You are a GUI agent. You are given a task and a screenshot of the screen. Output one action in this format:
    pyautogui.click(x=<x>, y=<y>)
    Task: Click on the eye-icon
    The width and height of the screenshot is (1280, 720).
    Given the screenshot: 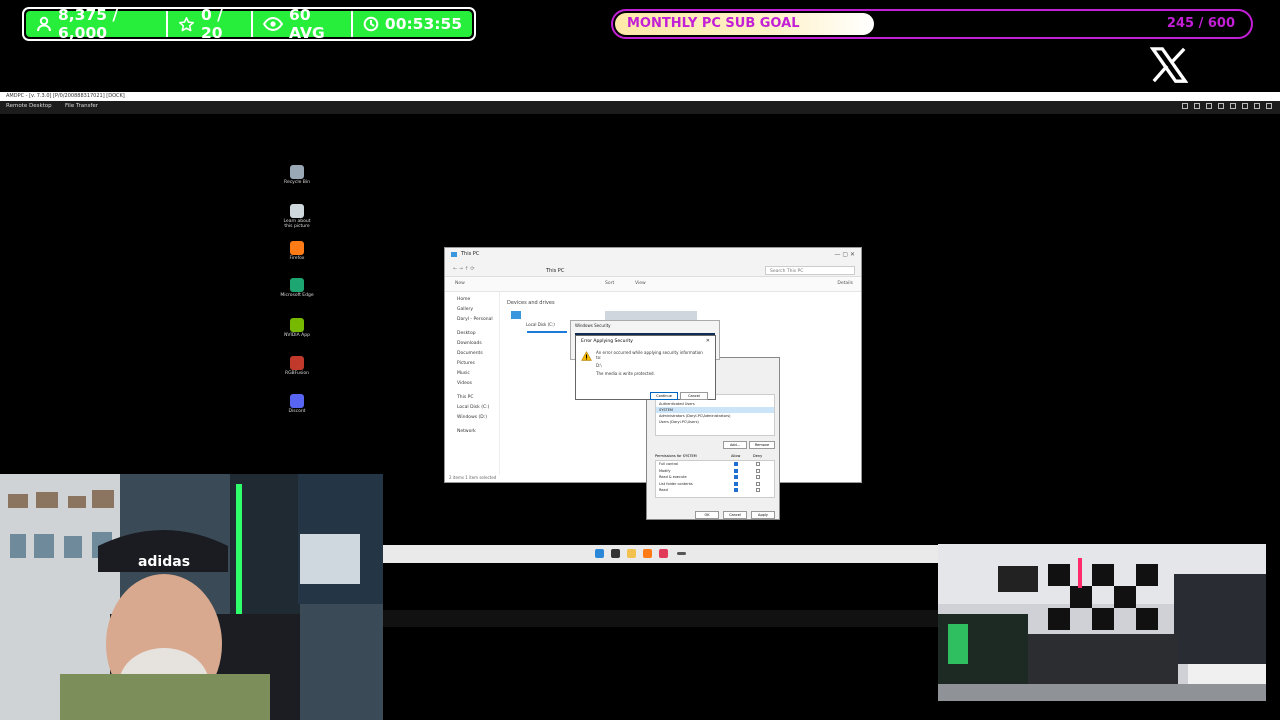 What is the action you would take?
    pyautogui.click(x=273, y=24)
    